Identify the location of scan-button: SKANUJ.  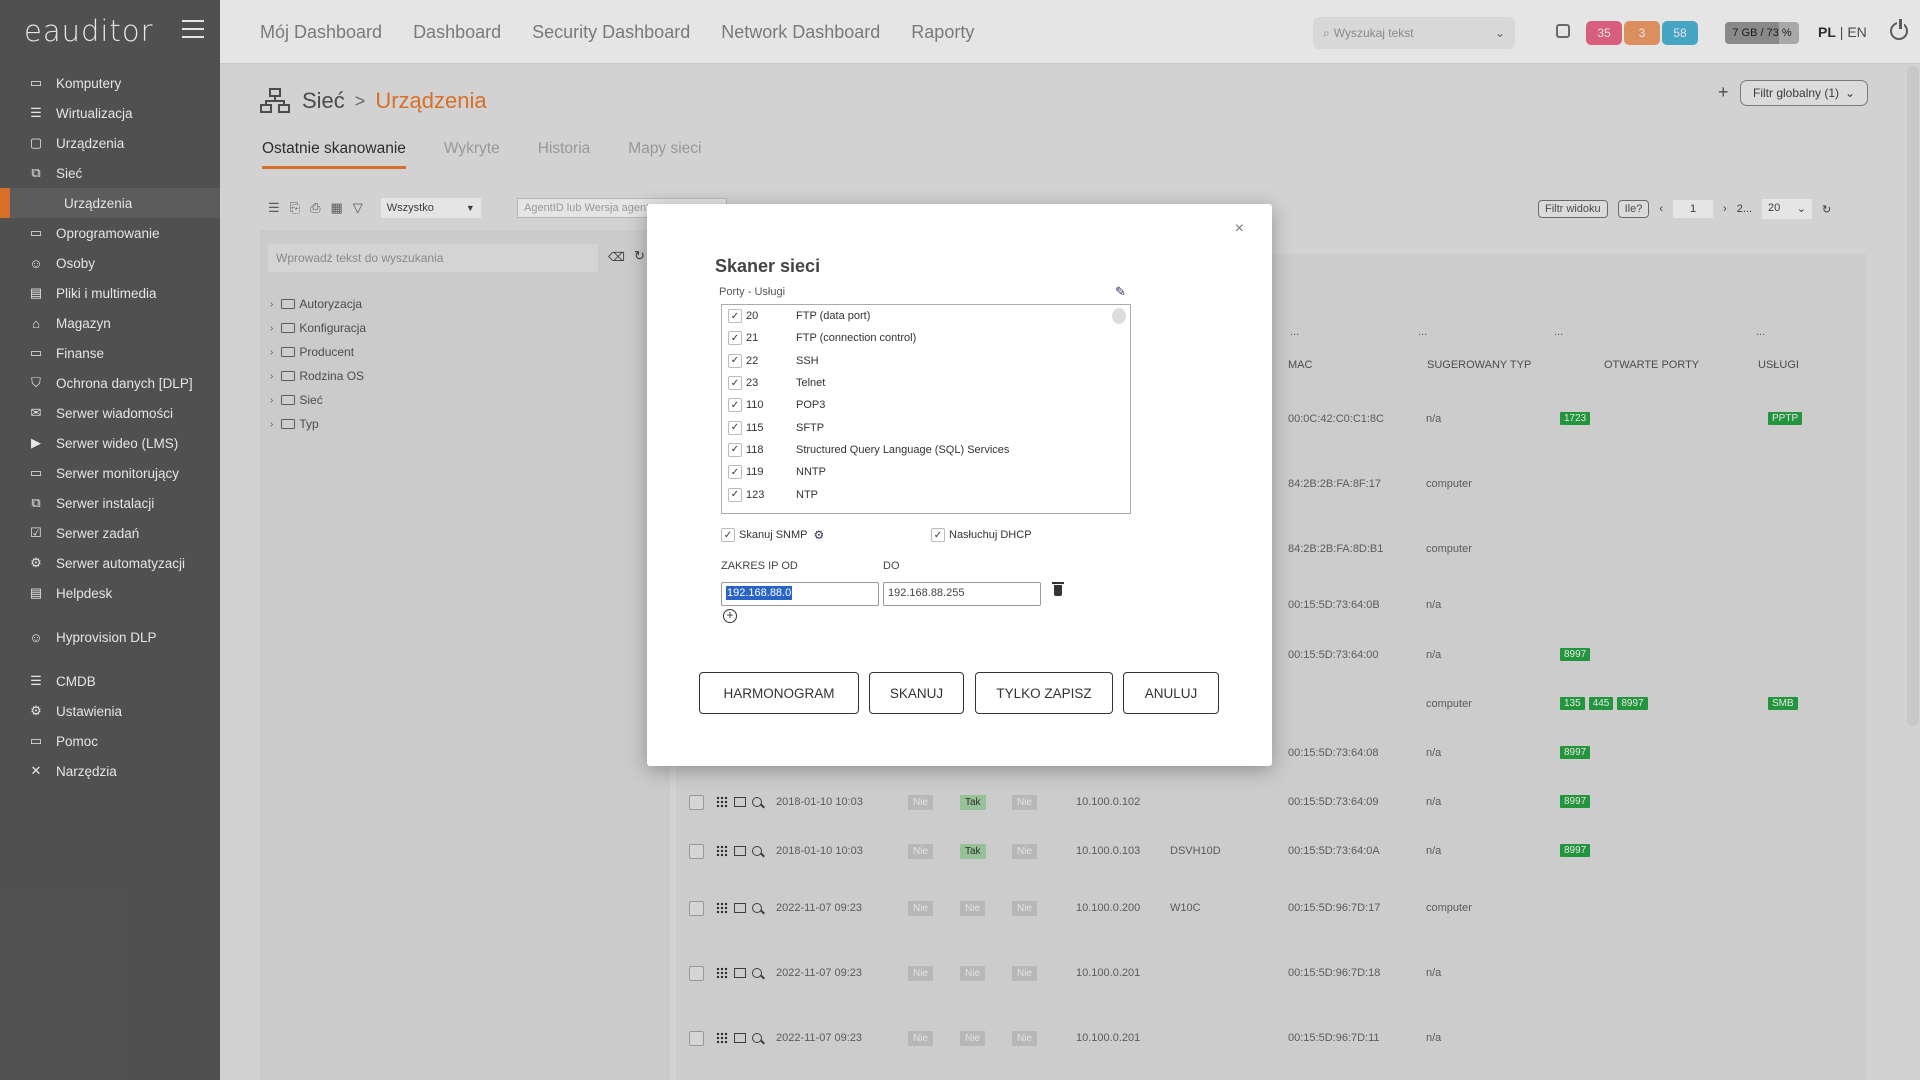
(916, 693).